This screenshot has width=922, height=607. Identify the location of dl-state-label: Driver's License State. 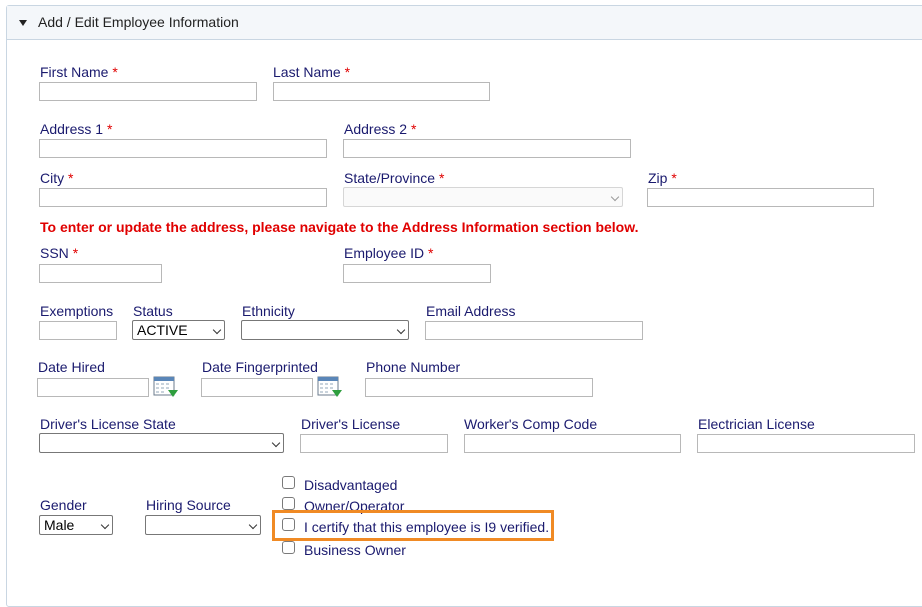
(108, 424).